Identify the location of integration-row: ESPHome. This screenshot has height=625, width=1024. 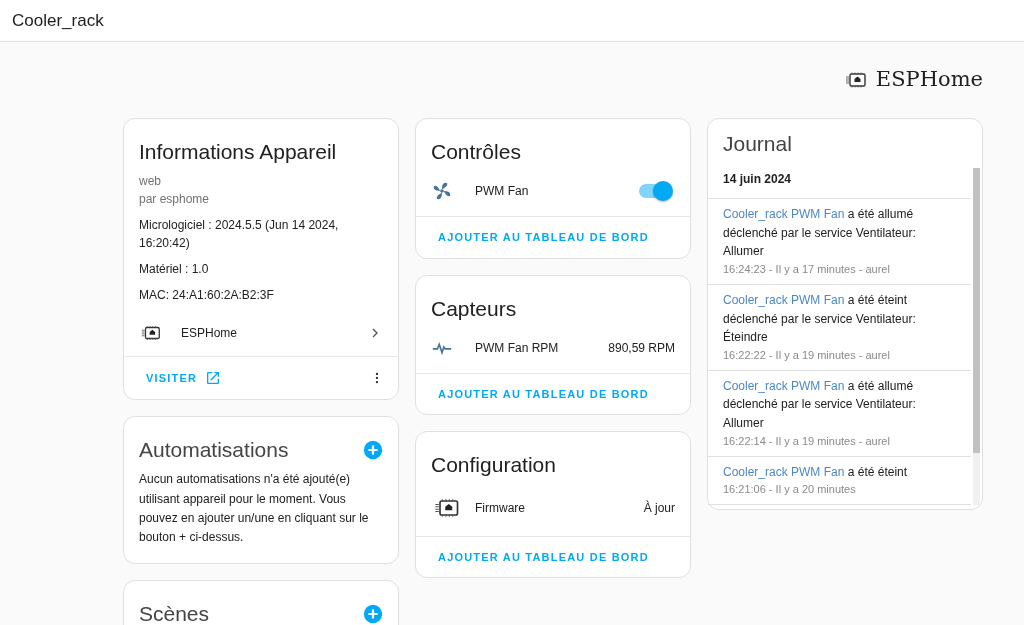
(261, 335).